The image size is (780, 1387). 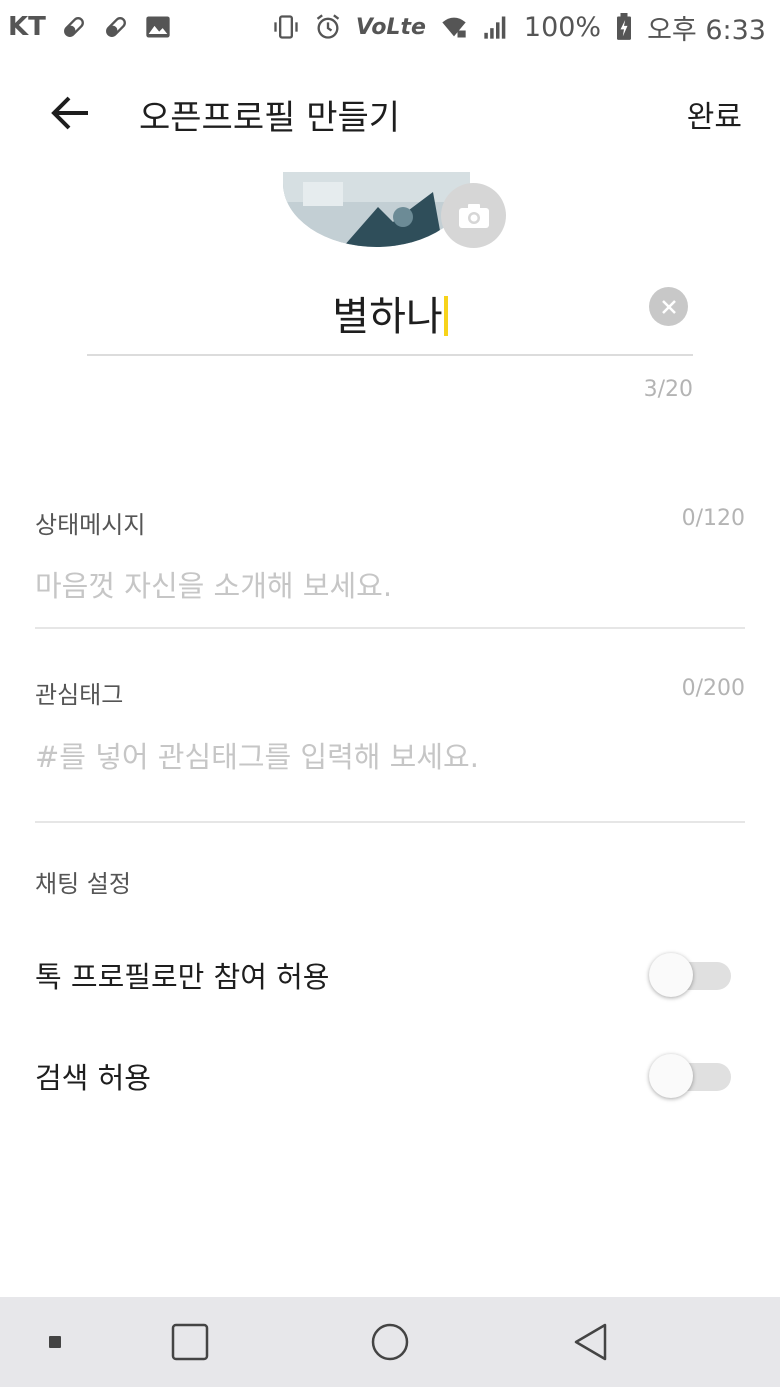 I want to click on signal-icon, so click(x=496, y=27).